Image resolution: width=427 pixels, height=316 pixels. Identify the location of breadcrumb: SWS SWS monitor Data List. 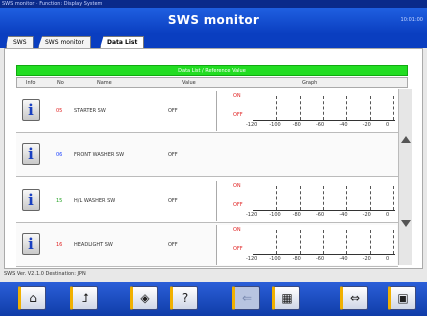
(213, 41).